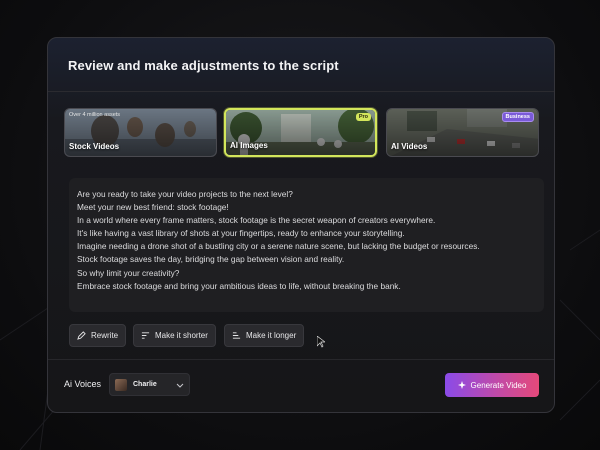 This screenshot has height=450, width=600. I want to click on business-badge: Business, so click(517, 117).